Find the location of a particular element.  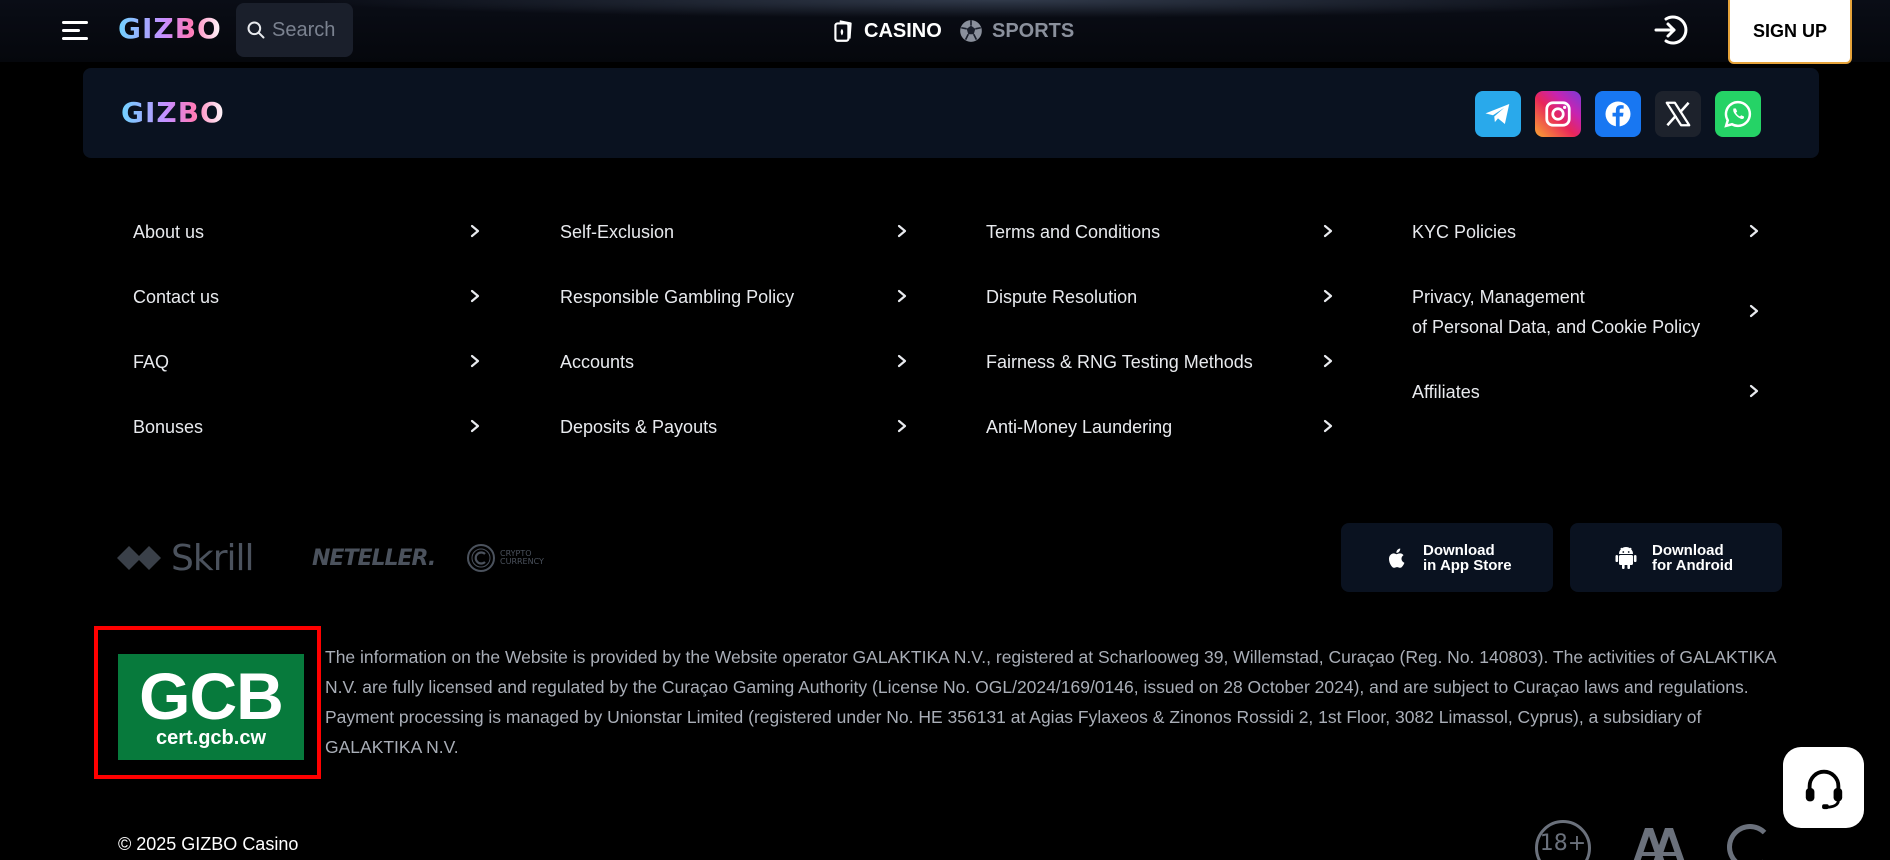

footer-header-card: GIZBO is located at coordinates (951, 113).